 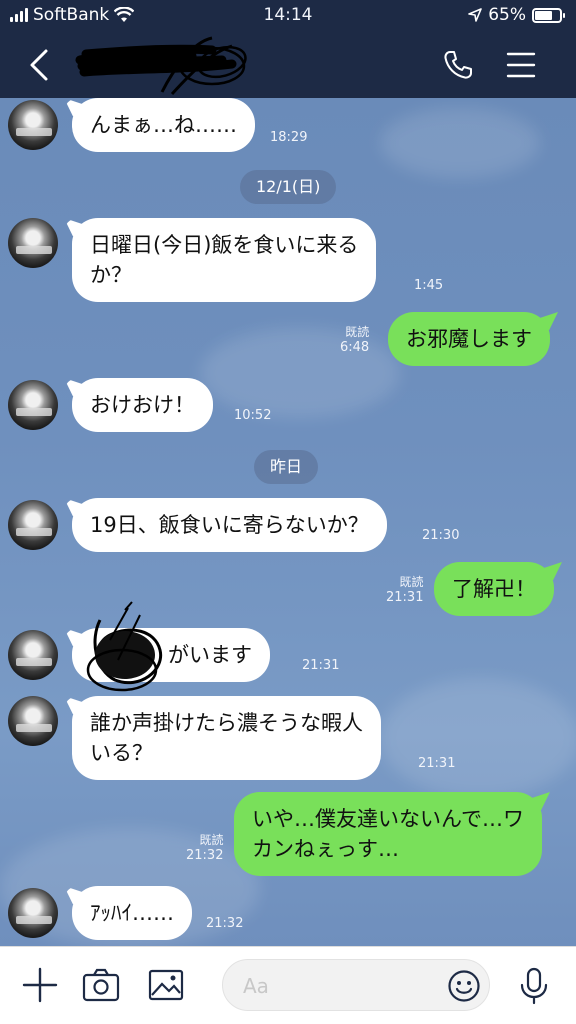 I want to click on message-line: いる？, so click(x=121, y=753).